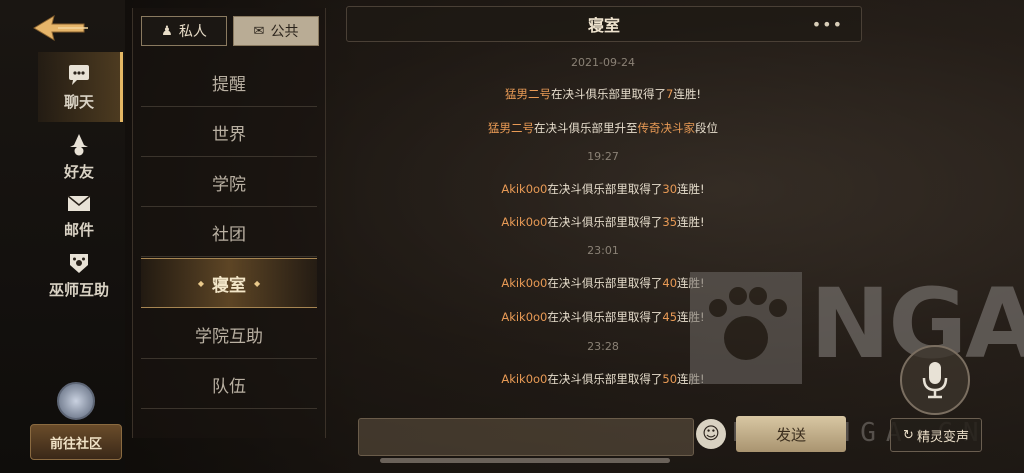  Describe the element at coordinates (827, 24) in the screenshot. I see `more-options-icon: •••` at that location.